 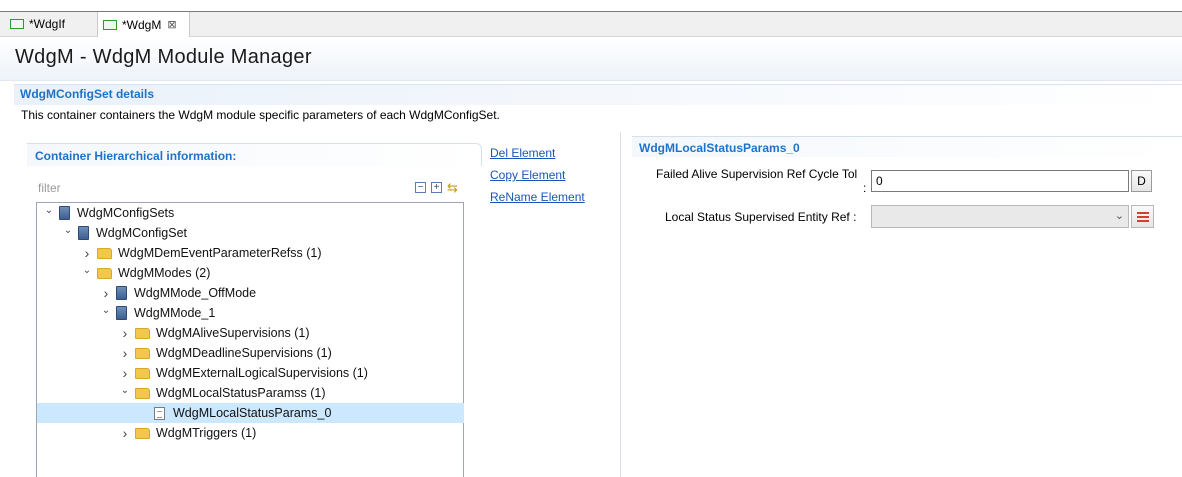 What do you see at coordinates (220, 253) in the screenshot?
I see `tree-item-label: WdgMDemEventParameterRefss (1)` at bounding box center [220, 253].